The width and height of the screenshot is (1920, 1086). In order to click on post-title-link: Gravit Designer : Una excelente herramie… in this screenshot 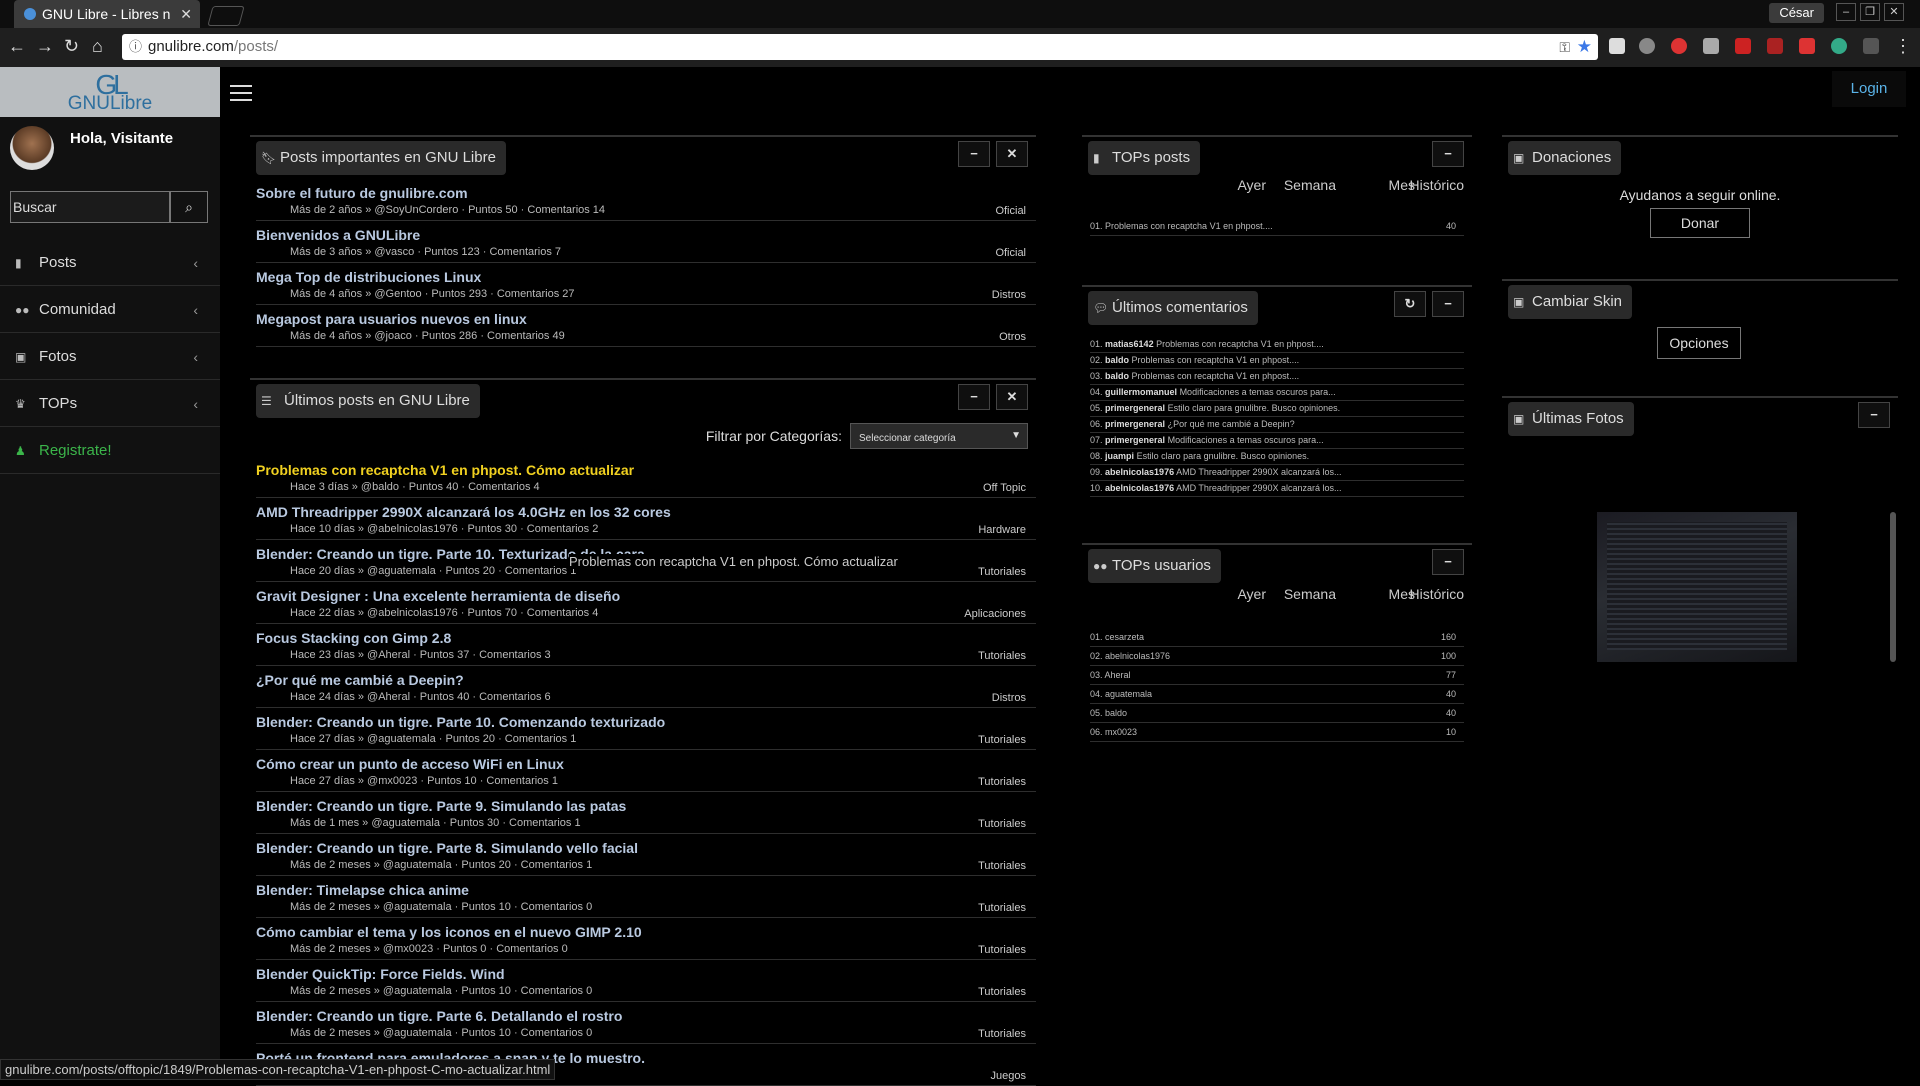, I will do `click(438, 596)`.